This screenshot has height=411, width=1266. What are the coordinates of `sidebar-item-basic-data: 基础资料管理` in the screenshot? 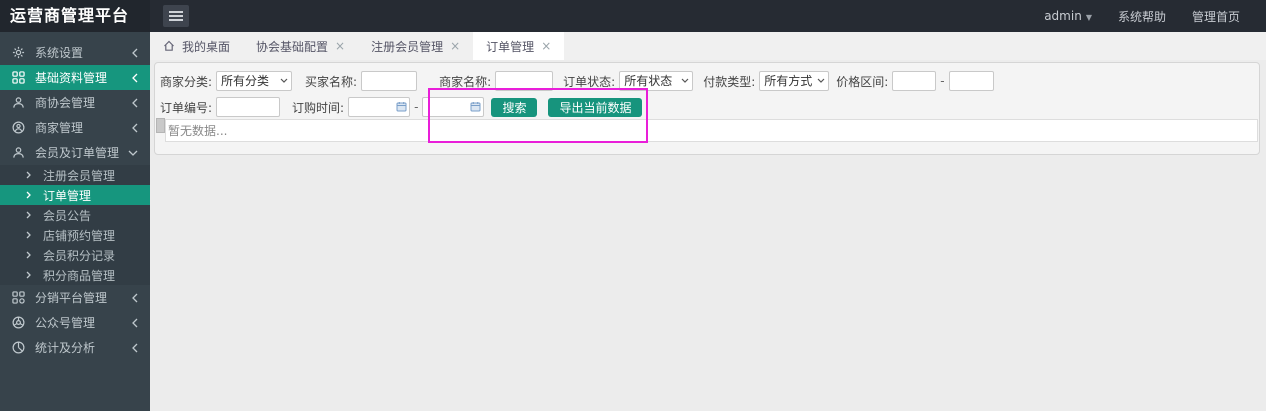 It's located at (75, 77).